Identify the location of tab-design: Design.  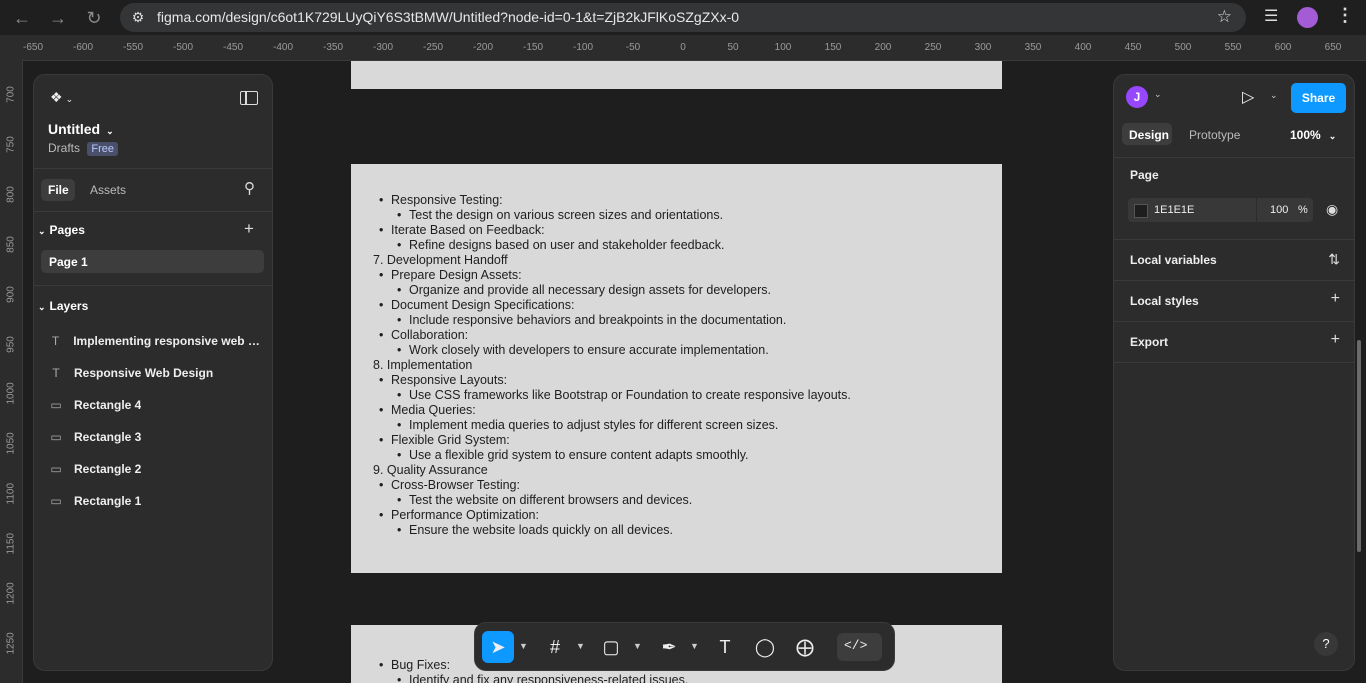
(1147, 134).